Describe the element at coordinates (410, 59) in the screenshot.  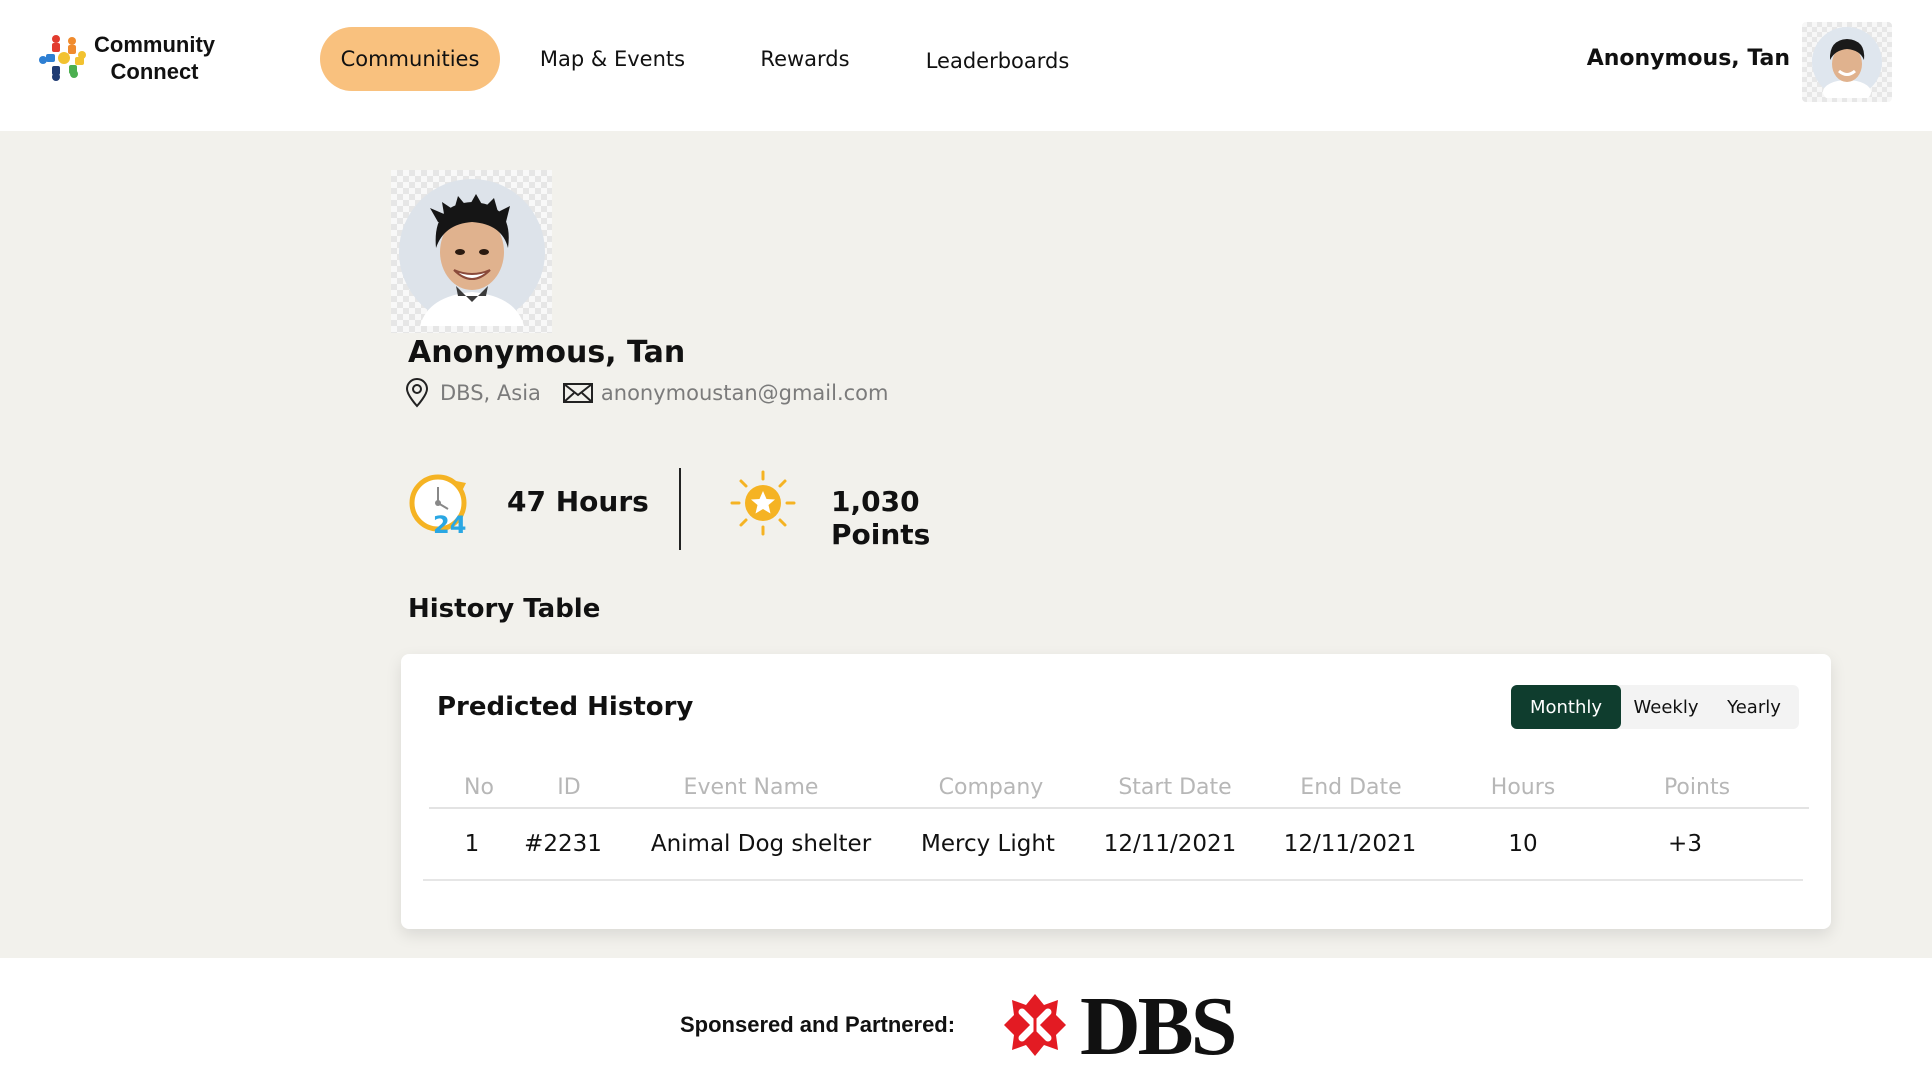
I see `nav-communities: Communities` at that location.